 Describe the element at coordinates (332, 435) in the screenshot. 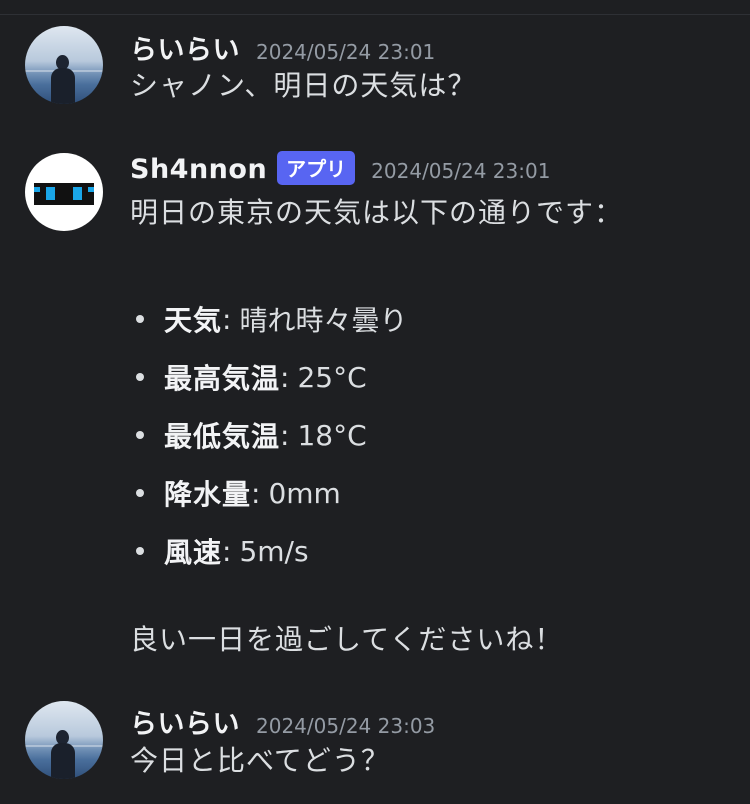

I see `item-value: 18°C` at that location.